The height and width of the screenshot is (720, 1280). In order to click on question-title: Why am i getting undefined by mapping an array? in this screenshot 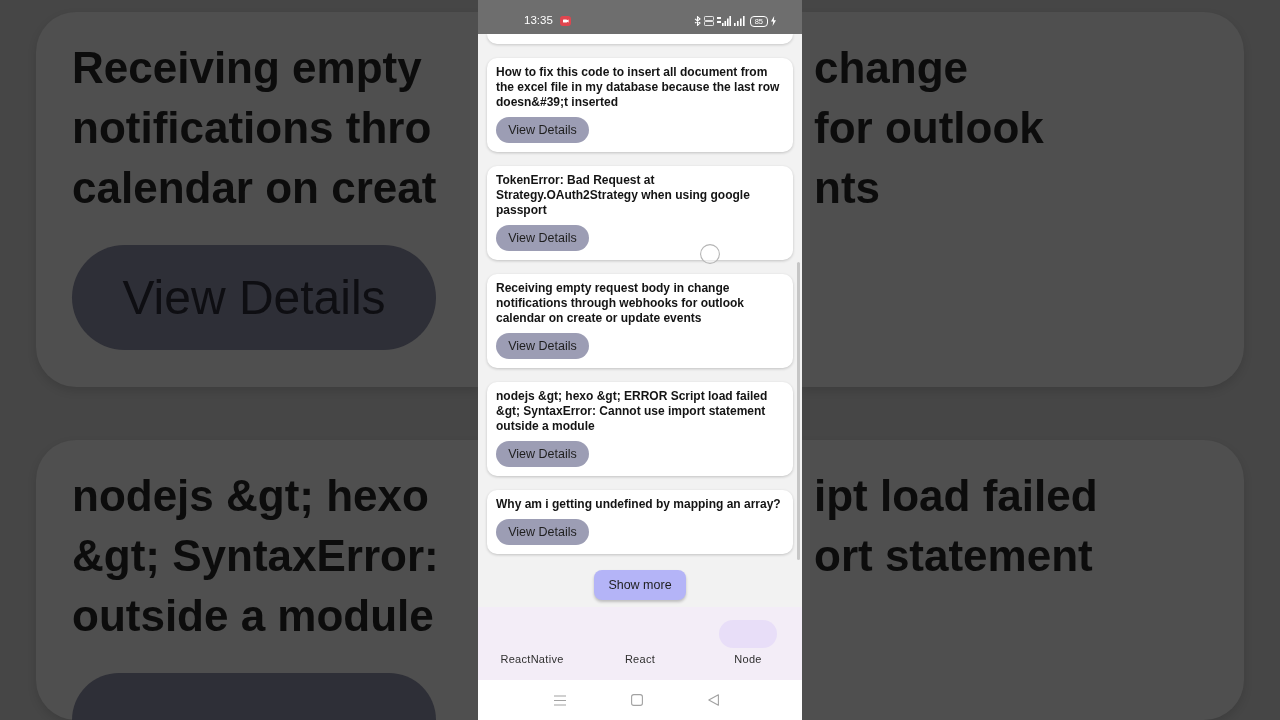, I will do `click(639, 504)`.